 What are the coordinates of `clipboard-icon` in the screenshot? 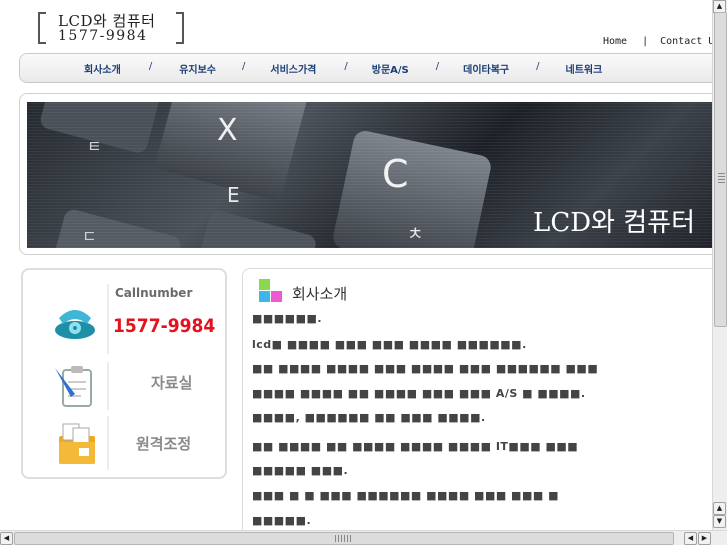 It's located at (73, 386).